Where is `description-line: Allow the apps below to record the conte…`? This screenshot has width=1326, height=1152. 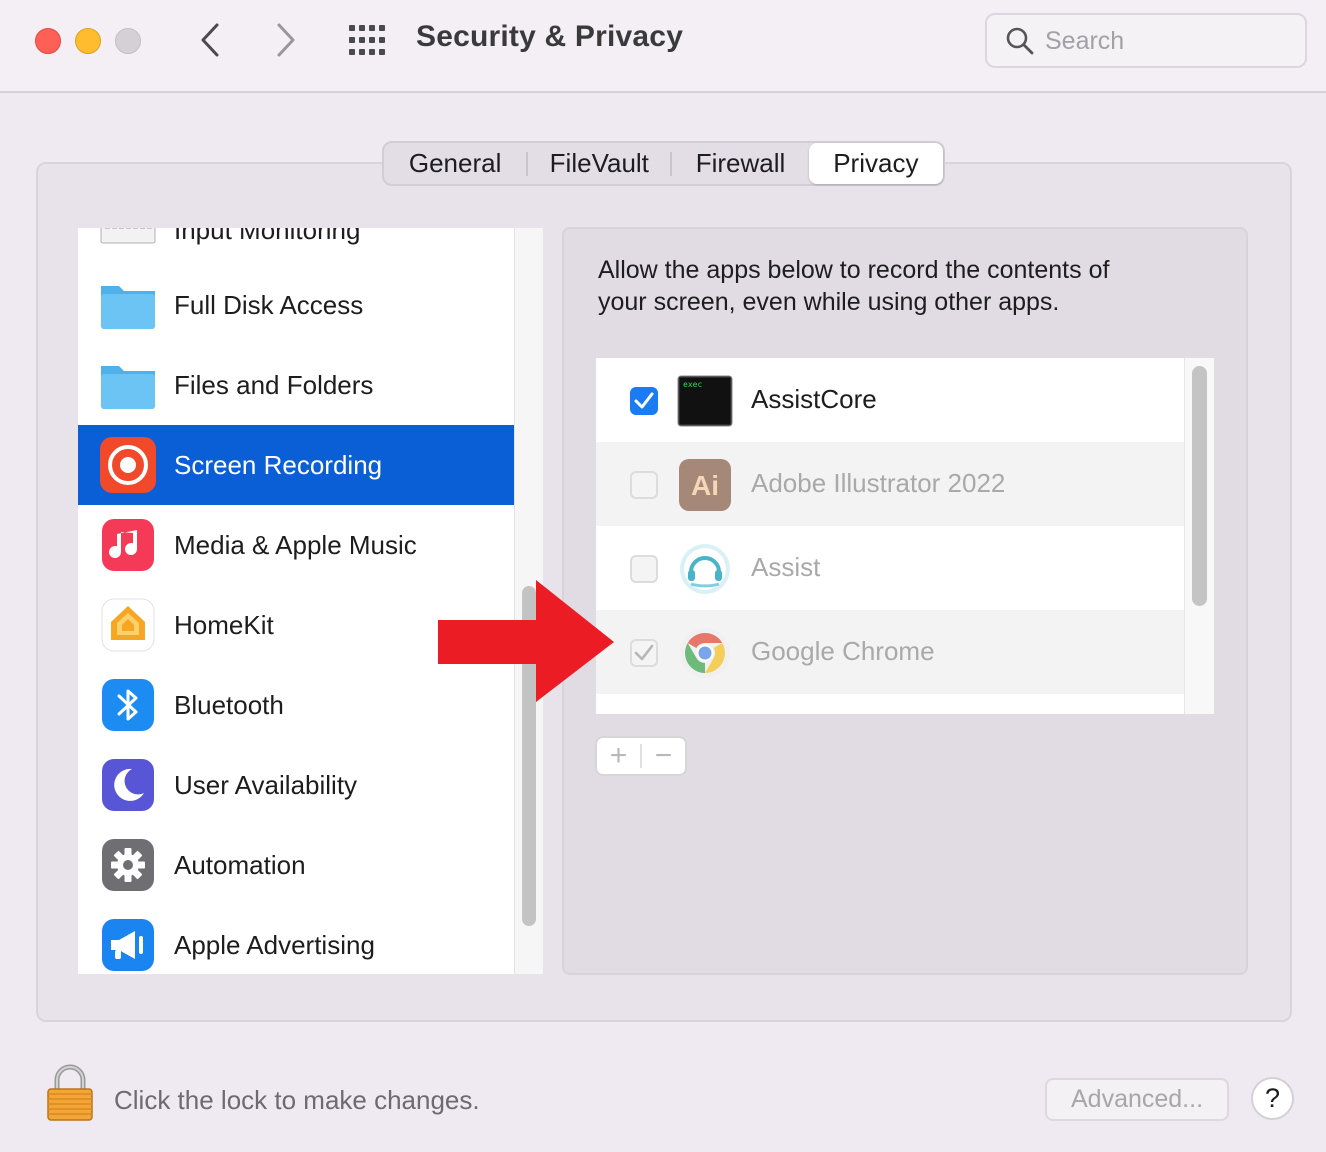 description-line: Allow the apps below to record the conte… is located at coordinates (854, 270).